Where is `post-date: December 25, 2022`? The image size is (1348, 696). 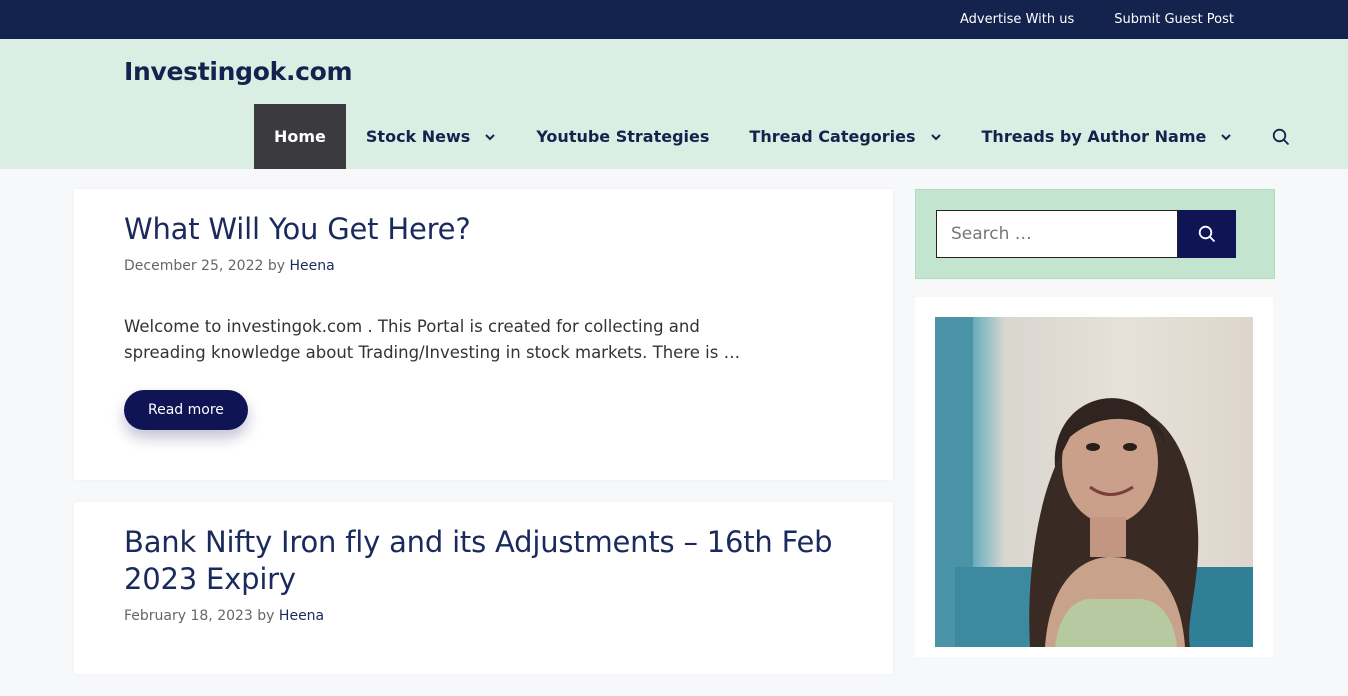
post-date: December 25, 2022 is located at coordinates (193, 266).